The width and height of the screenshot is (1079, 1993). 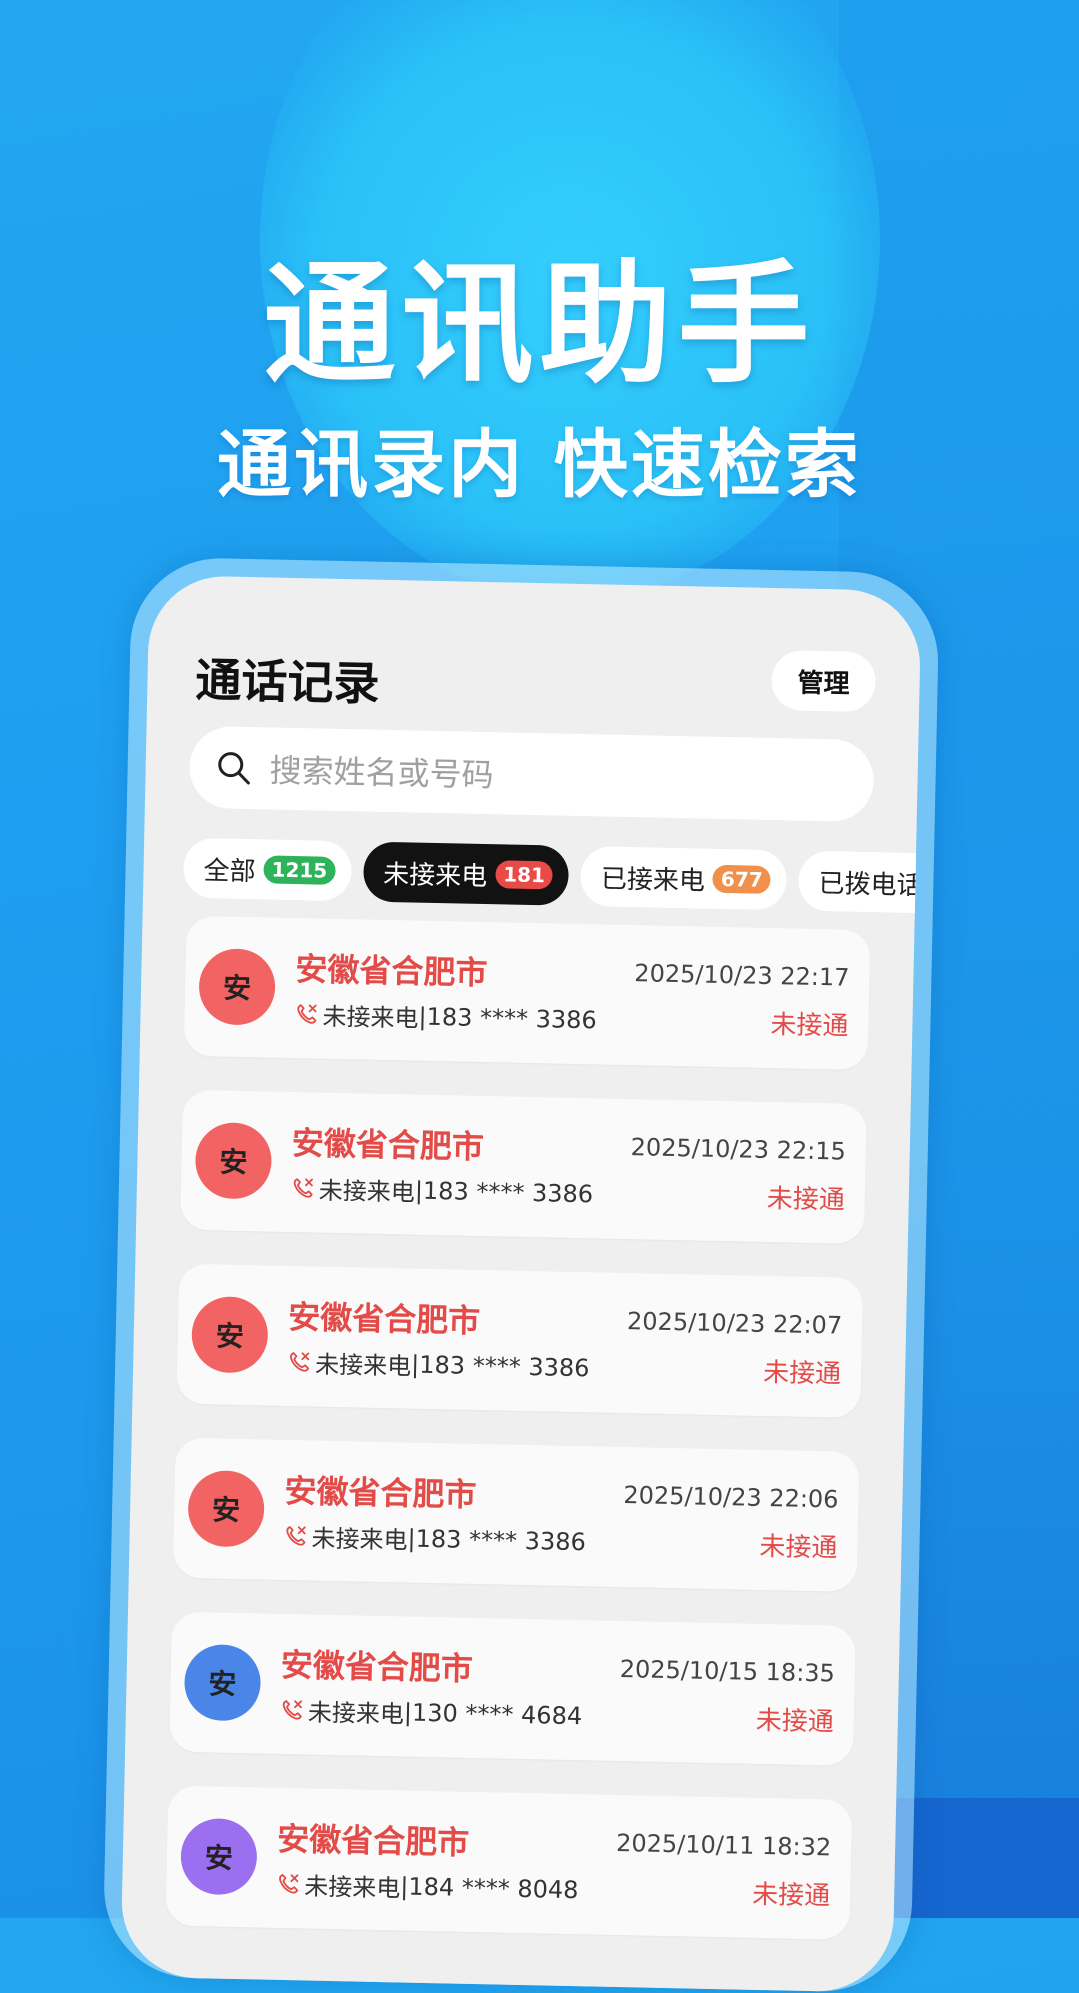 I want to click on manage-button: 管理, so click(x=824, y=681).